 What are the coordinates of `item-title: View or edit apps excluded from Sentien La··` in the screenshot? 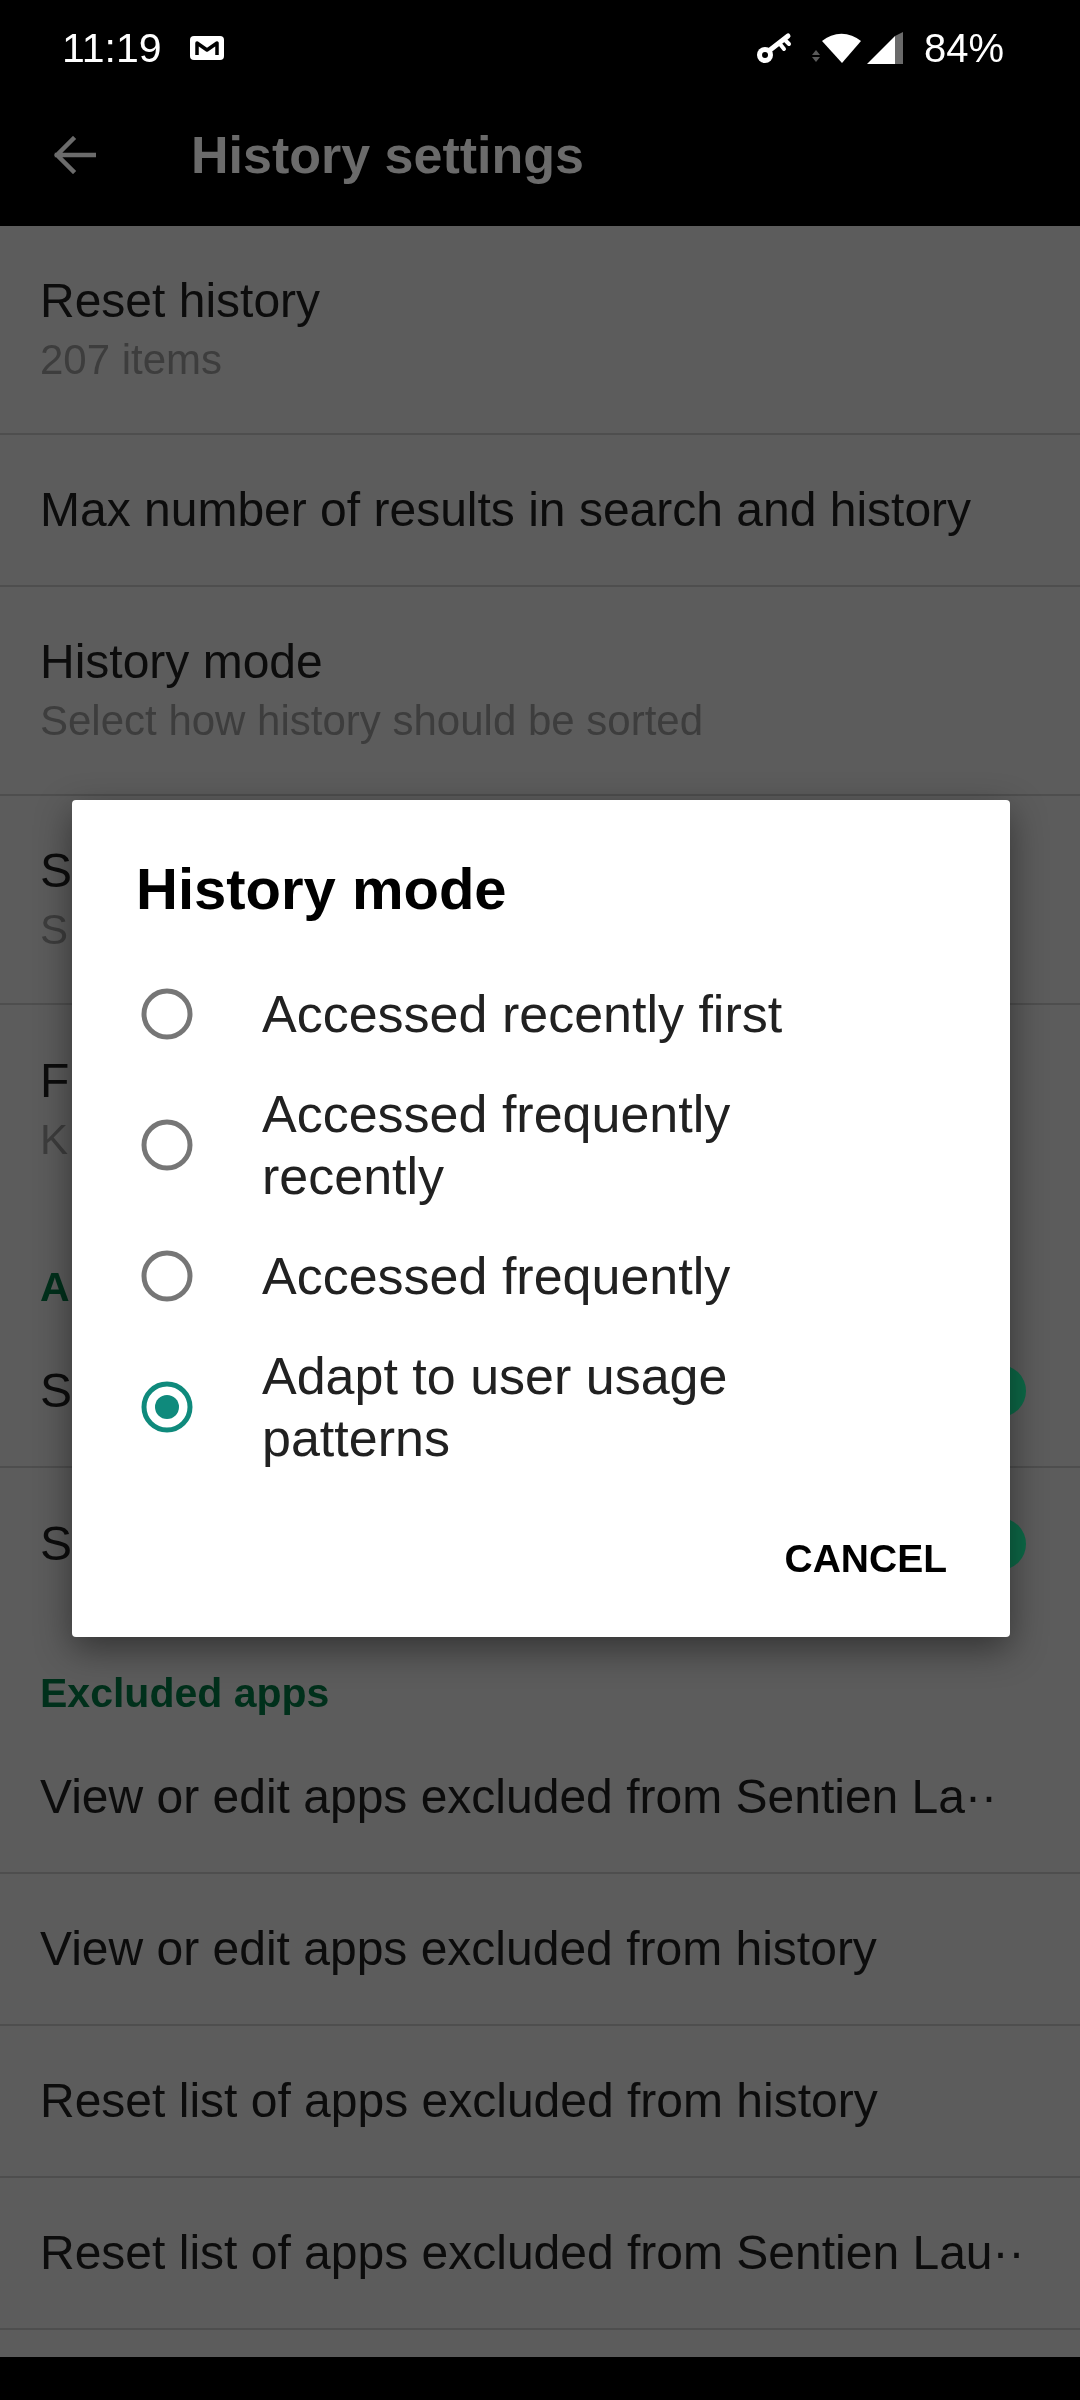 It's located at (518, 1797).